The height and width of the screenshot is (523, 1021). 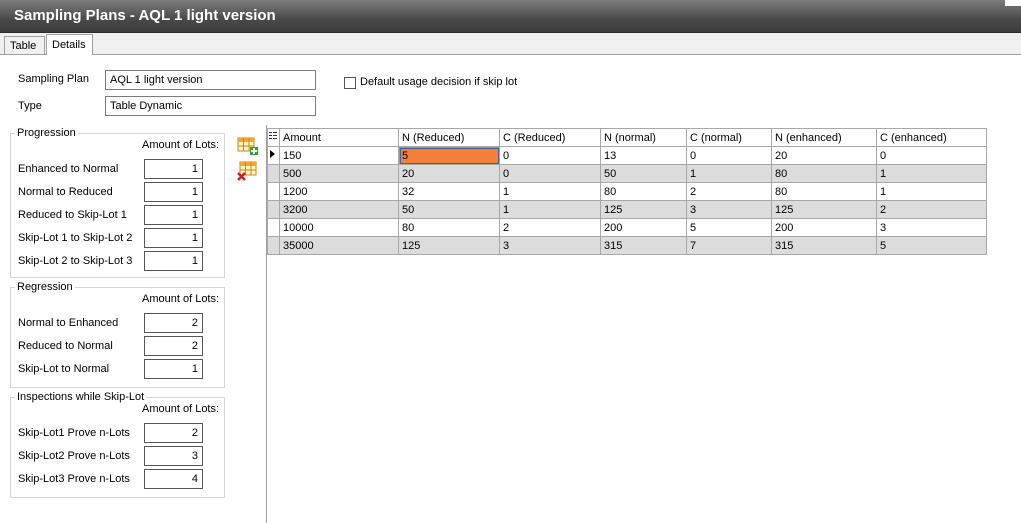 What do you see at coordinates (45, 287) in the screenshot?
I see `regression-title: Regression` at bounding box center [45, 287].